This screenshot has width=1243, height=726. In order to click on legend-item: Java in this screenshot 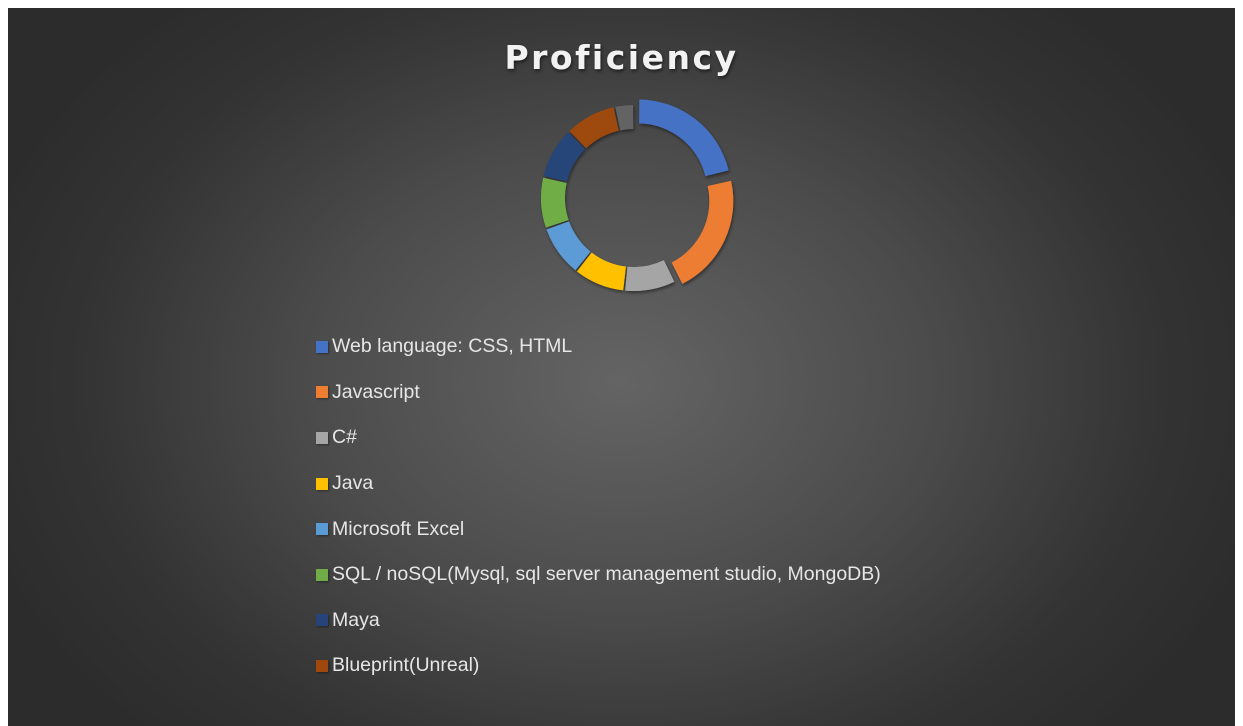, I will do `click(598, 484)`.